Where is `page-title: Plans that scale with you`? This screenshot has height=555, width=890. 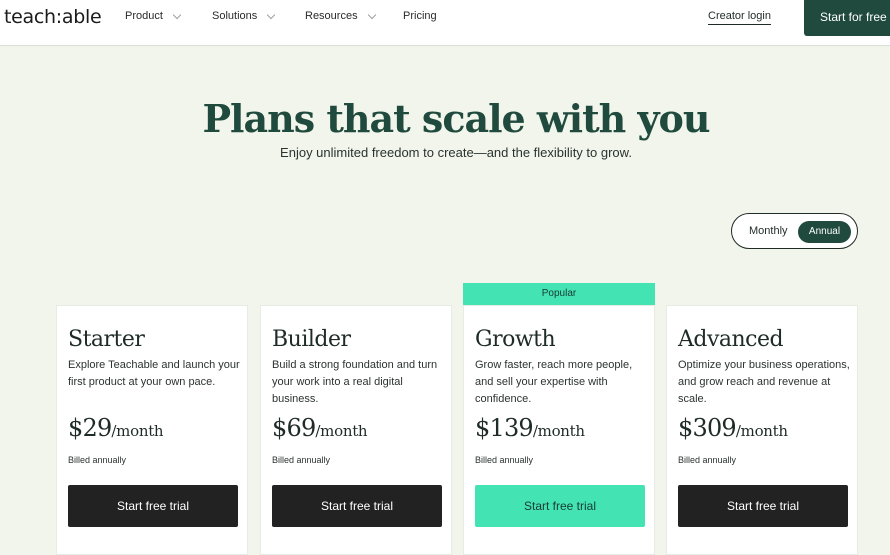
page-title: Plans that scale with you is located at coordinates (456, 118).